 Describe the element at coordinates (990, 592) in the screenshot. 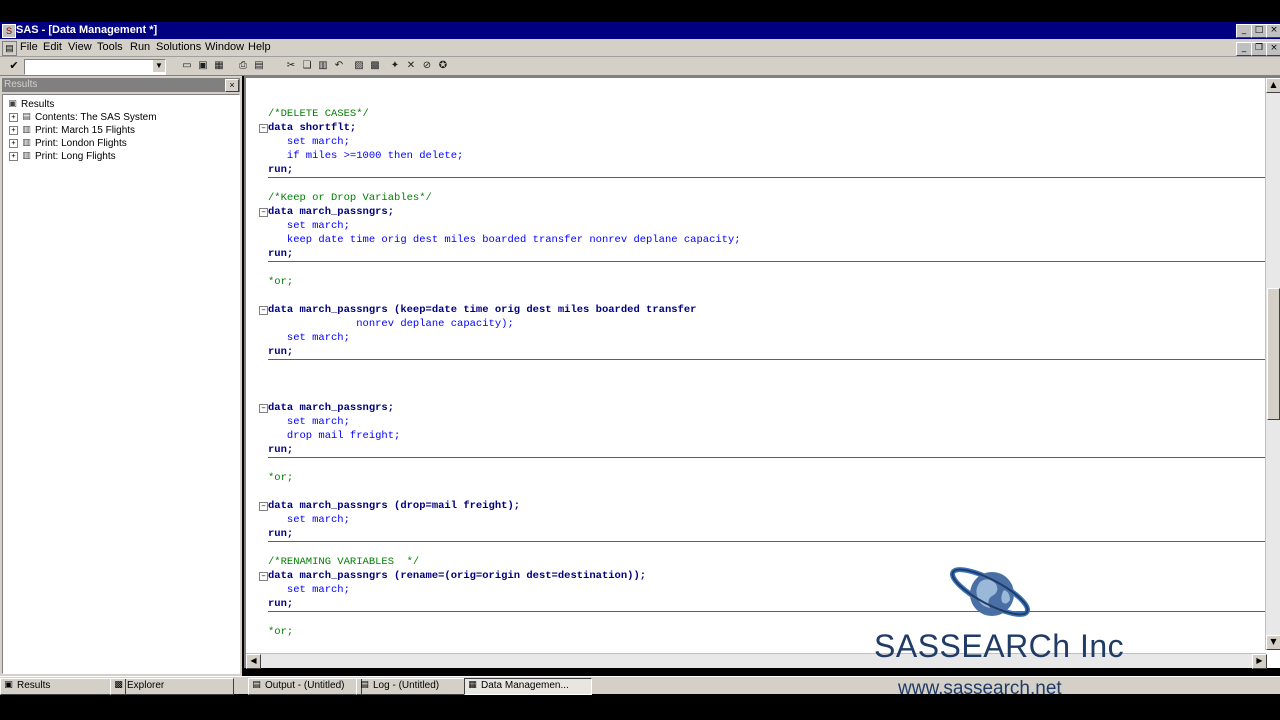

I see `globe-logo-icon` at that location.